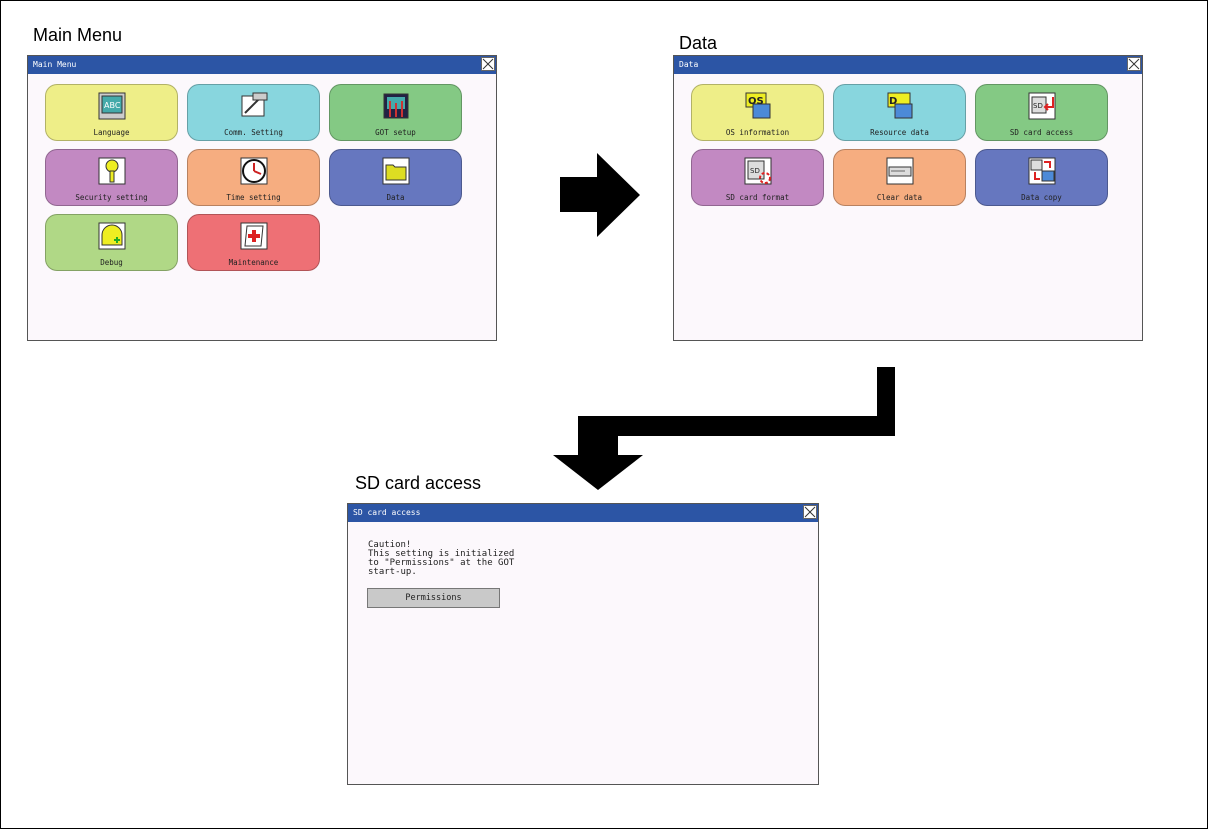 The image size is (1208, 829). I want to click on flow-arrows, so click(724, 321).